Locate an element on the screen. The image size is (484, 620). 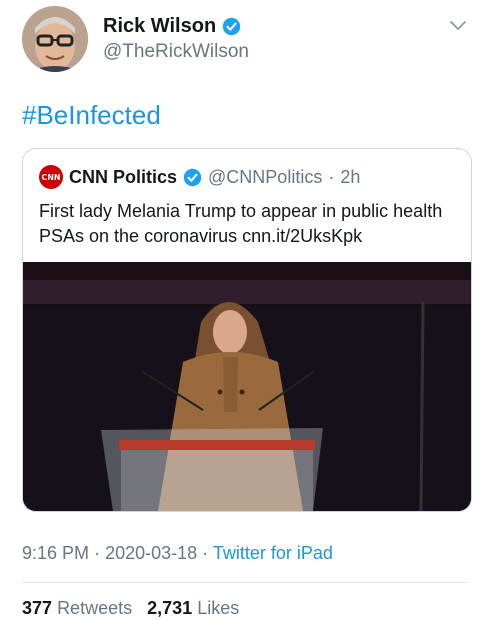
quoted-tweet-header: CNN CNN Politics @CNNPolitics · 2h is located at coordinates (199, 177).